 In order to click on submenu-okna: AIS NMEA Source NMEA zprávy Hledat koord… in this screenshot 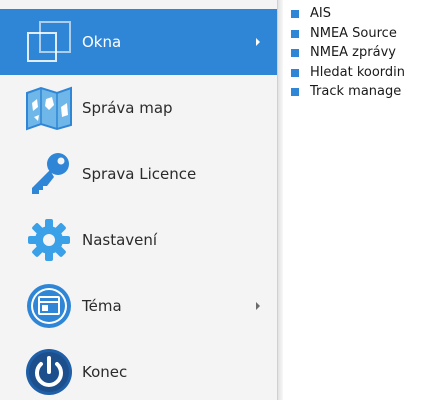, I will do `click(362, 53)`.